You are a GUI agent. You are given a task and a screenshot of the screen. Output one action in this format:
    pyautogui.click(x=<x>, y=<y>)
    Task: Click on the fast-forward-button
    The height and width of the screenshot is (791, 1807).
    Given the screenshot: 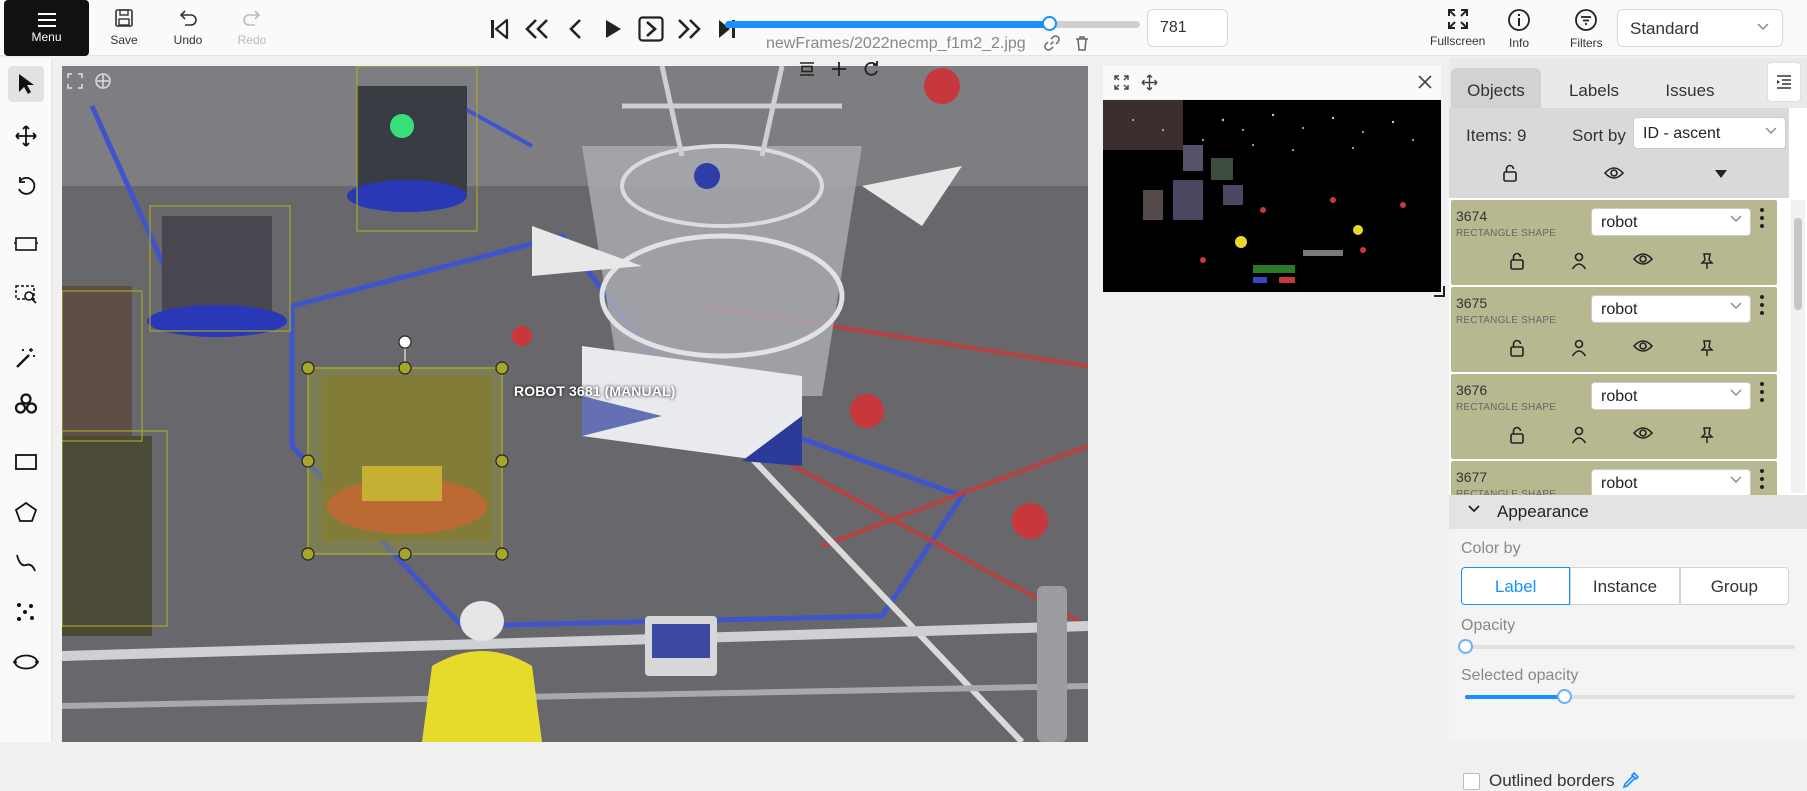 What is the action you would take?
    pyautogui.click(x=689, y=29)
    